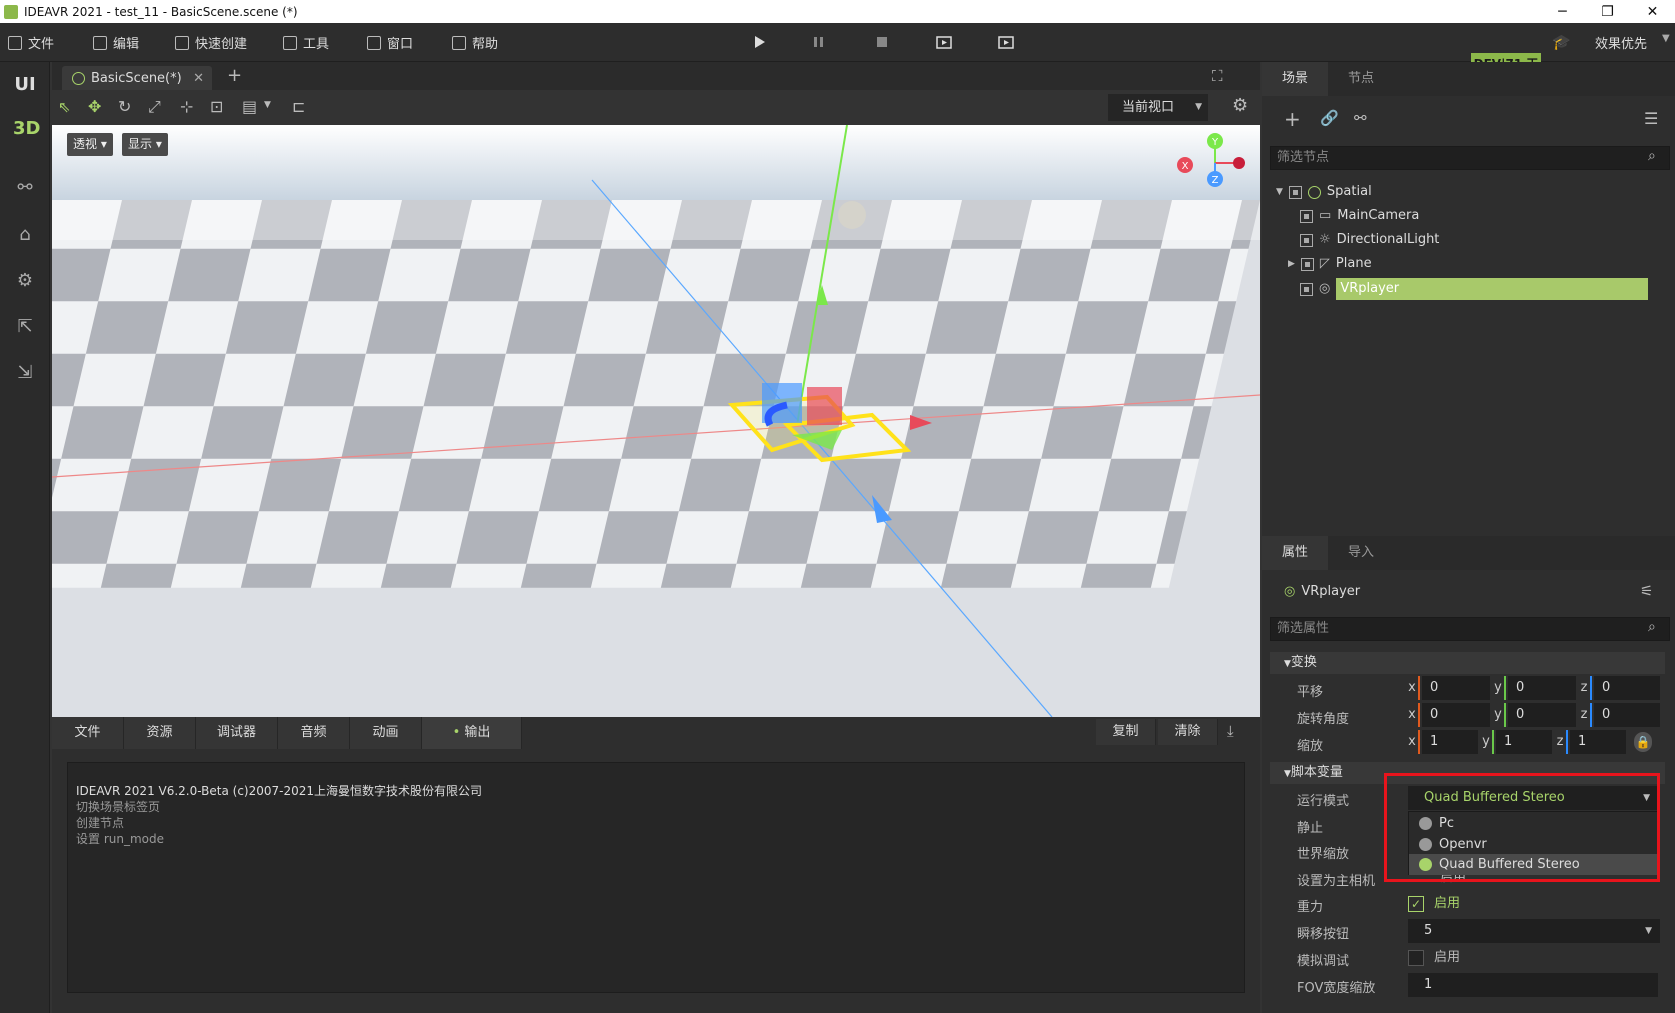 This screenshot has width=1675, height=1013. What do you see at coordinates (31, 42) in the screenshot?
I see `menu-file: 文件` at bounding box center [31, 42].